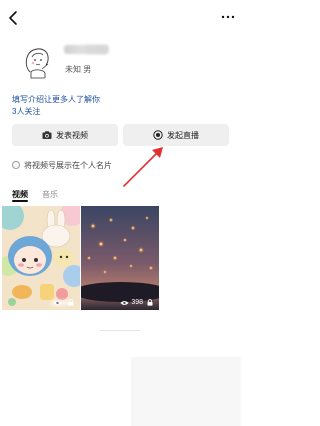 The image size is (320, 426). Describe the element at coordinates (183, 135) in the screenshot. I see `start-live-label: 发起直播` at that location.